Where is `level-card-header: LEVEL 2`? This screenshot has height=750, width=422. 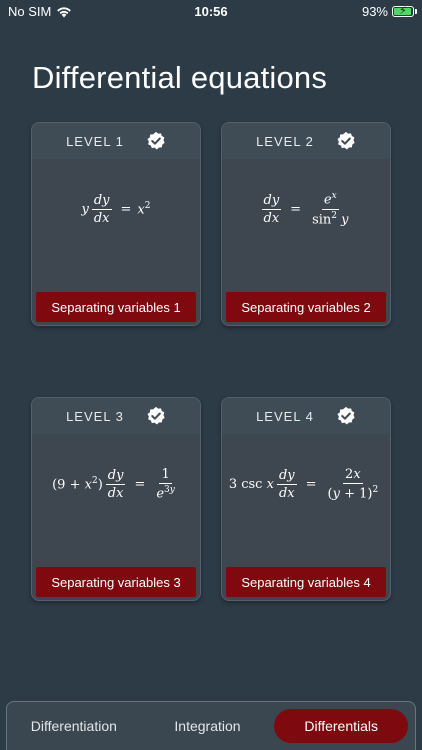 level-card-header: LEVEL 2 is located at coordinates (306, 141).